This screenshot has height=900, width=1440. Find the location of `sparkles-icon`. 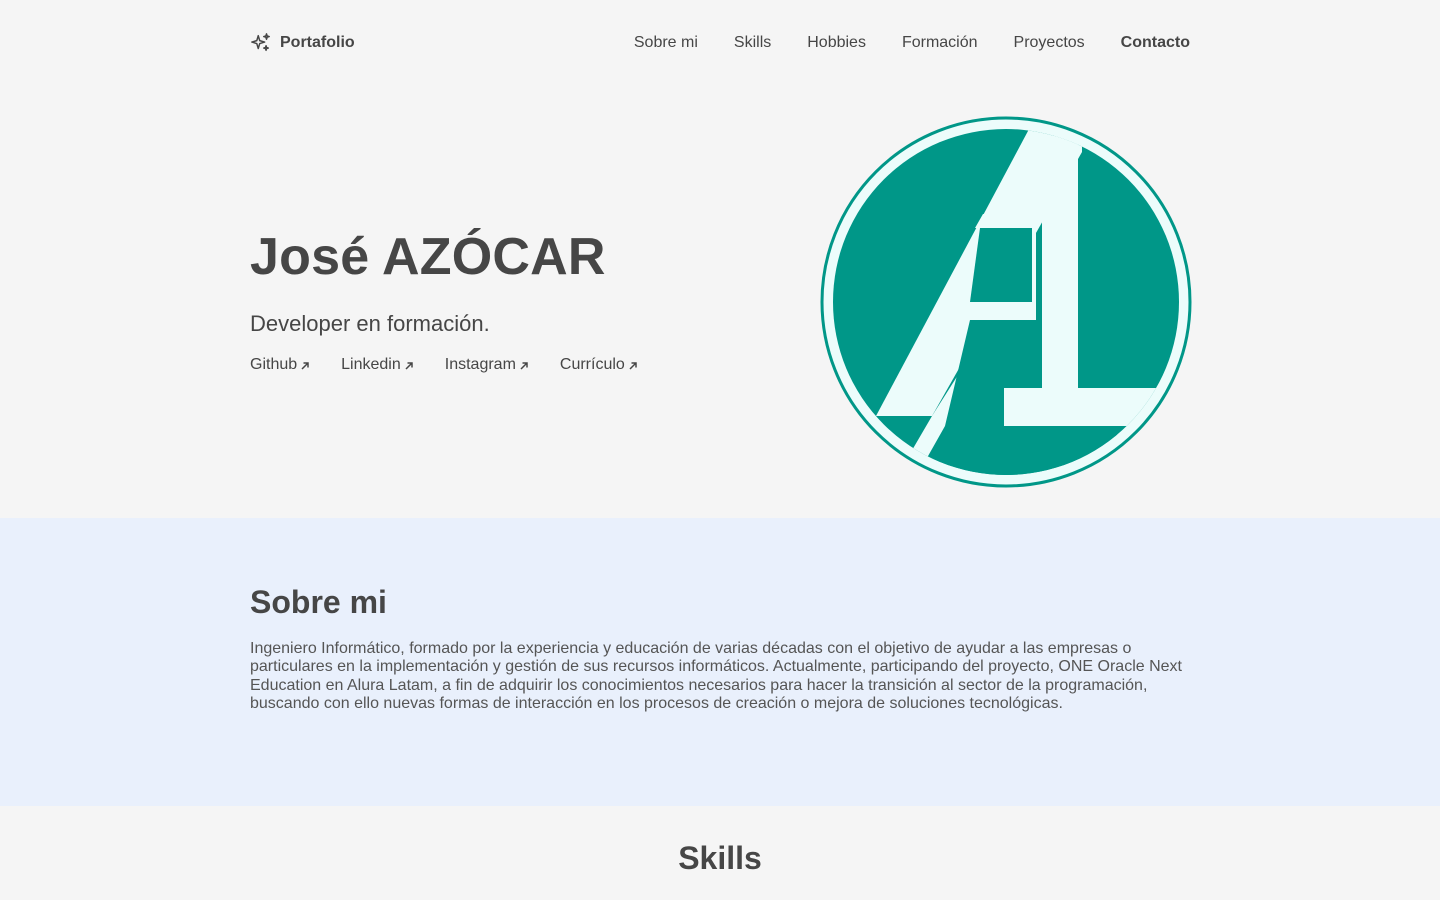

sparkles-icon is located at coordinates (261, 43).